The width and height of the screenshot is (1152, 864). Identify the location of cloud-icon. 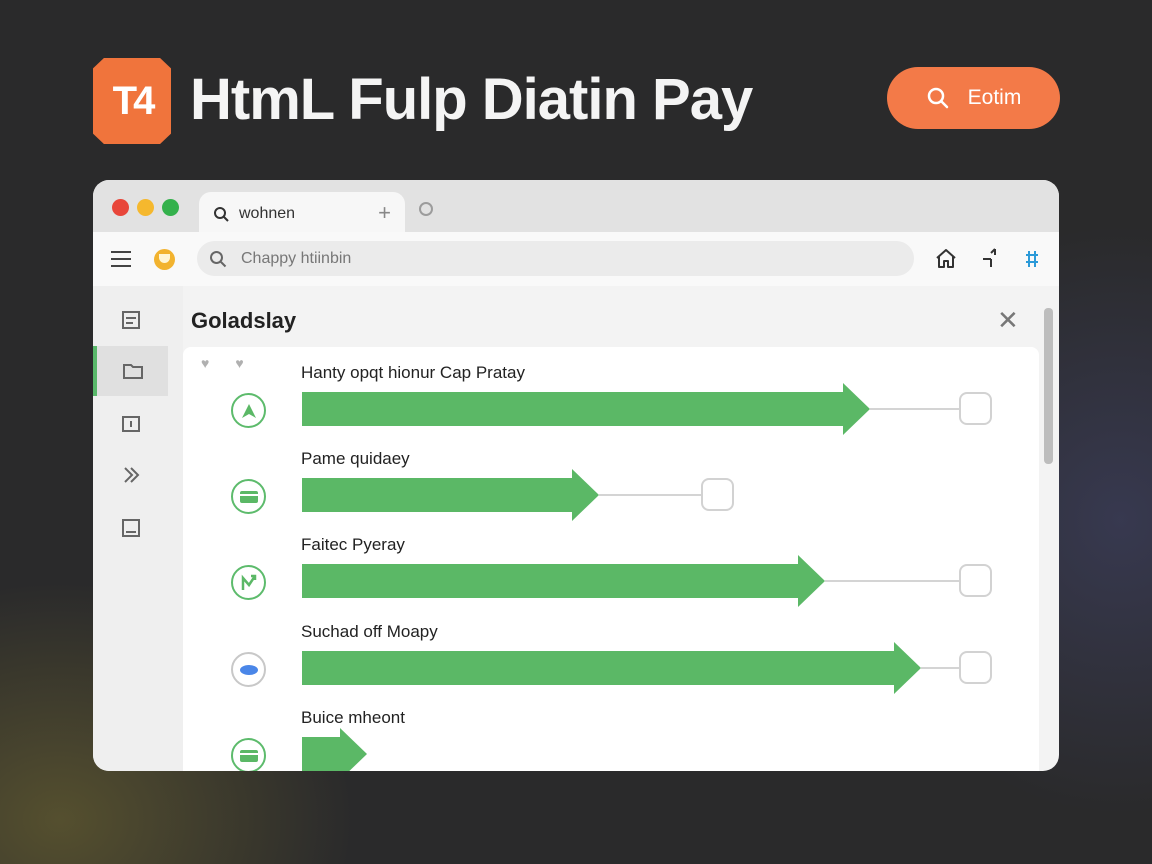
(248, 669).